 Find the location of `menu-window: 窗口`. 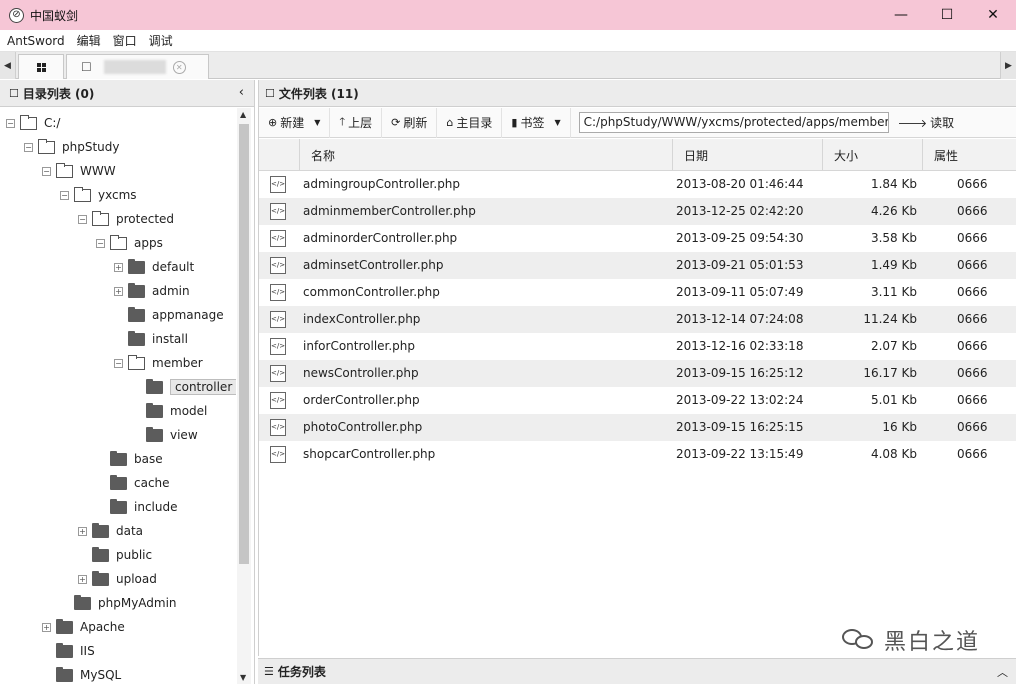

menu-window: 窗口 is located at coordinates (125, 40).